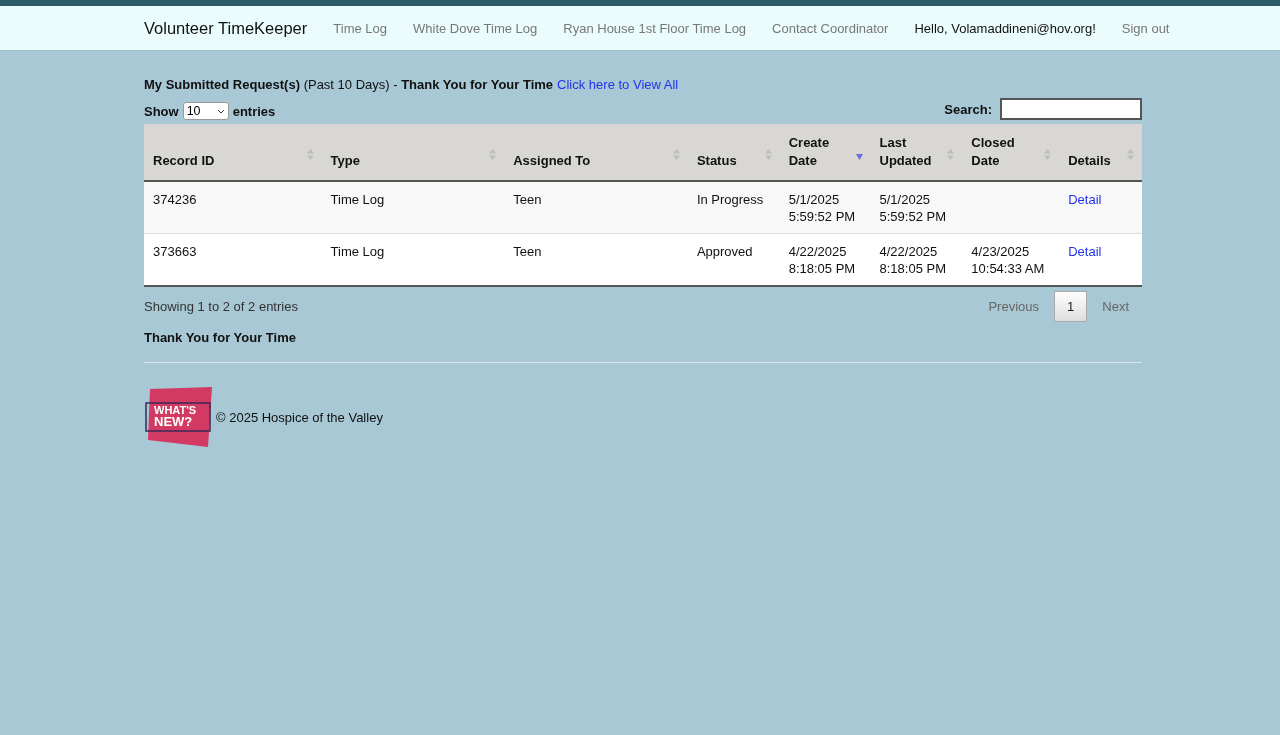  I want to click on column-header: Last Updated, so click(916, 152).